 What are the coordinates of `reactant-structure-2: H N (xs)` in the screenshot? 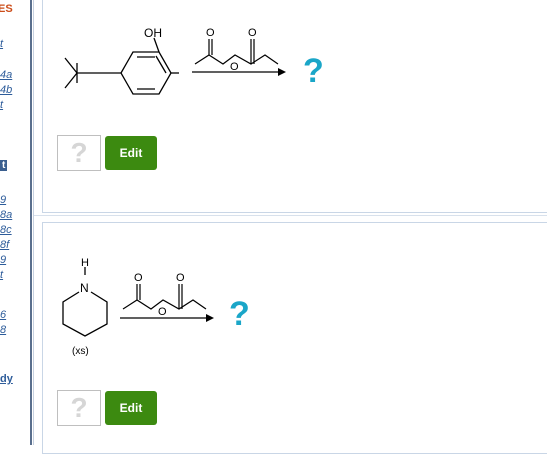 It's located at (85, 307).